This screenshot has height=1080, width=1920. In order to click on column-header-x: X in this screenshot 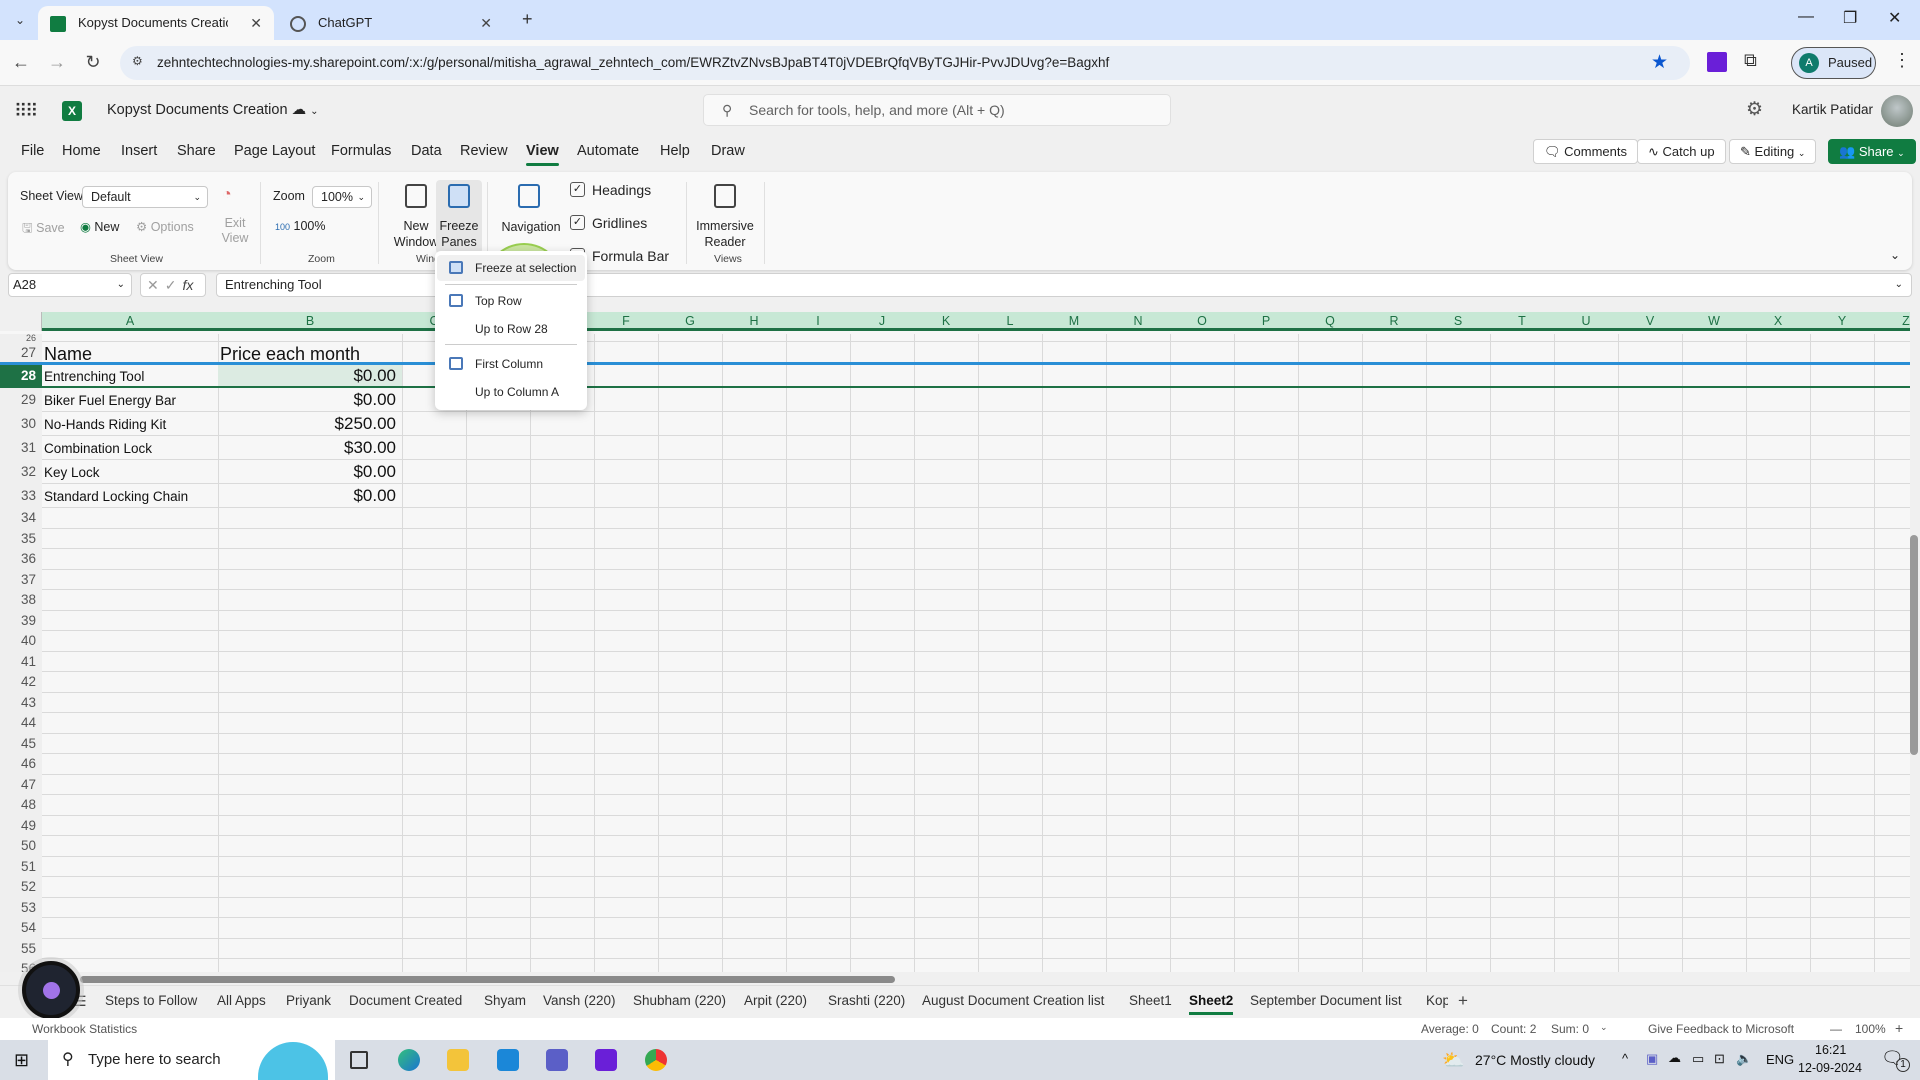, I will do `click(1778, 321)`.